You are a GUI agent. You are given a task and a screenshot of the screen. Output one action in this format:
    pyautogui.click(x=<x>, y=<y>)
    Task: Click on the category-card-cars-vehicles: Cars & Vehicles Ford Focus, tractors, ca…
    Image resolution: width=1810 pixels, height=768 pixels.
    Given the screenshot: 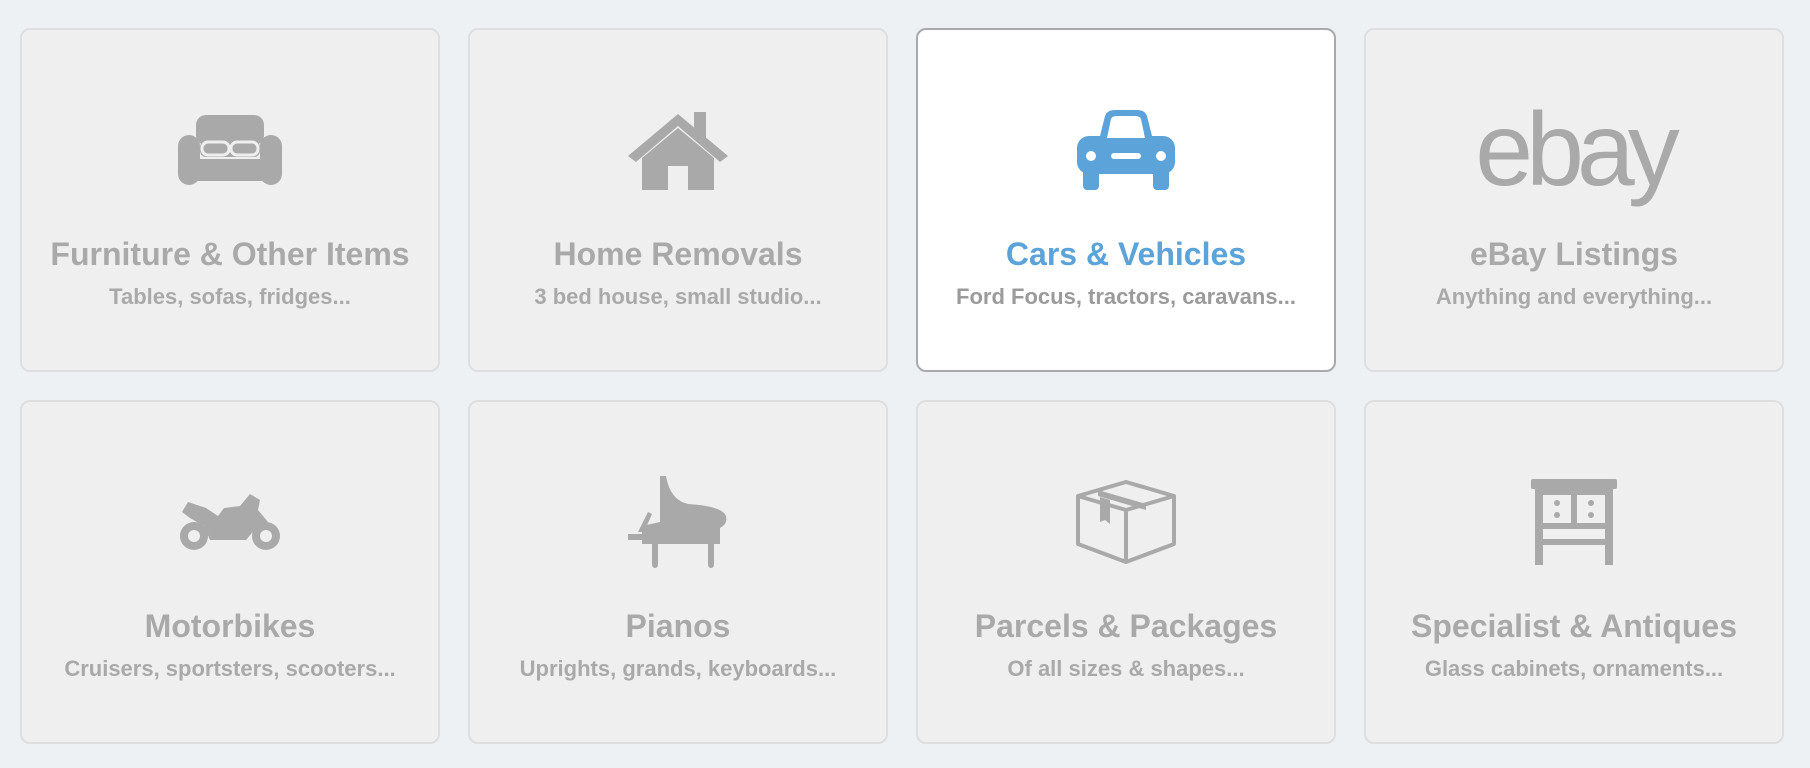 What is the action you would take?
    pyautogui.click(x=1126, y=200)
    